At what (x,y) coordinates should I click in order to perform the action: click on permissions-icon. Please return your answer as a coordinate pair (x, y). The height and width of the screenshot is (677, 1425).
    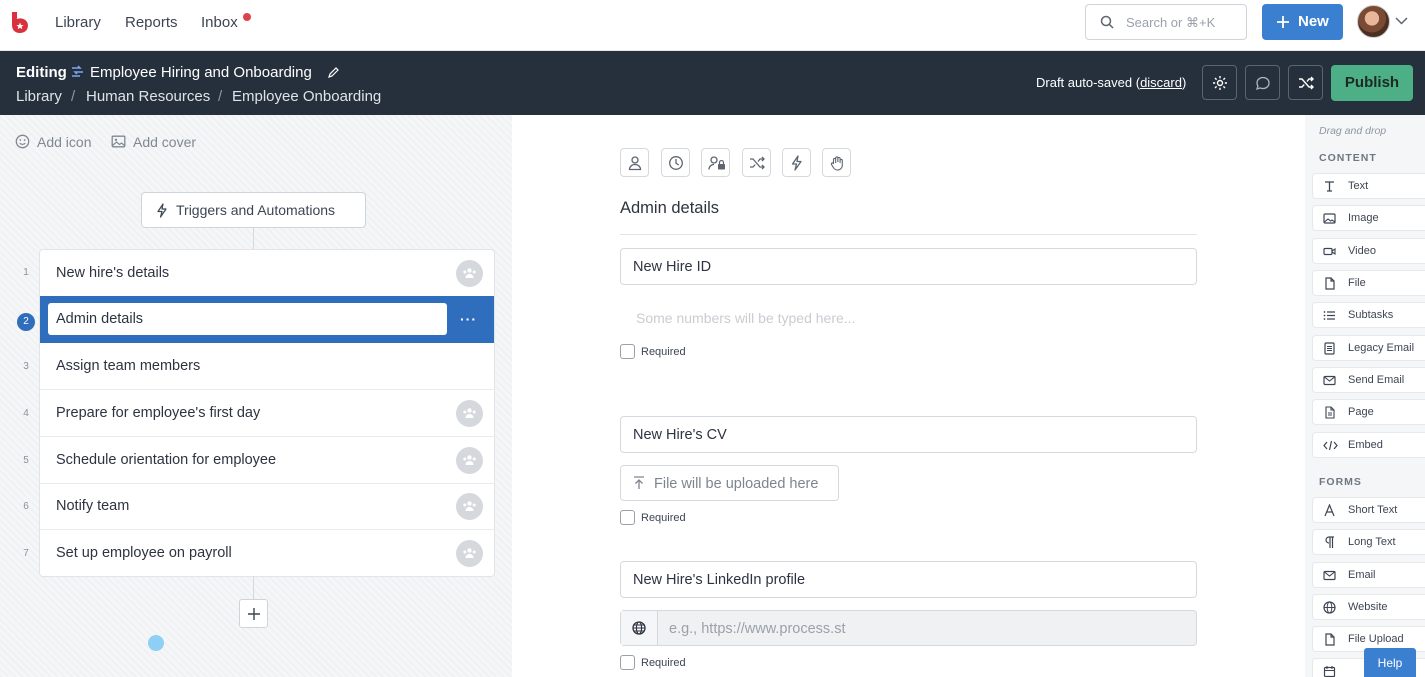
    Looking at the image, I should click on (716, 163).